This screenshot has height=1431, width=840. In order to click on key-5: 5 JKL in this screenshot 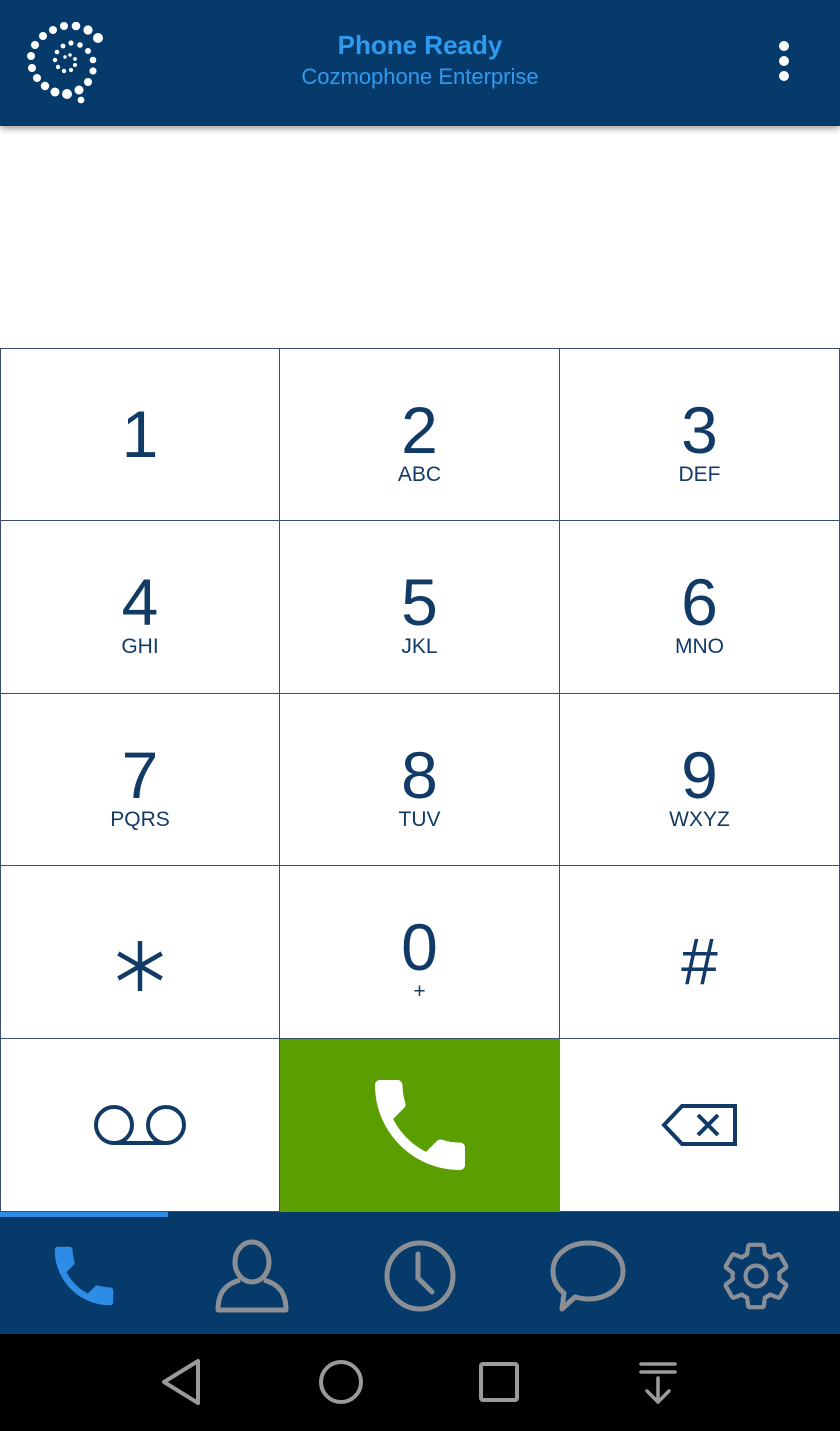, I will do `click(420, 607)`.